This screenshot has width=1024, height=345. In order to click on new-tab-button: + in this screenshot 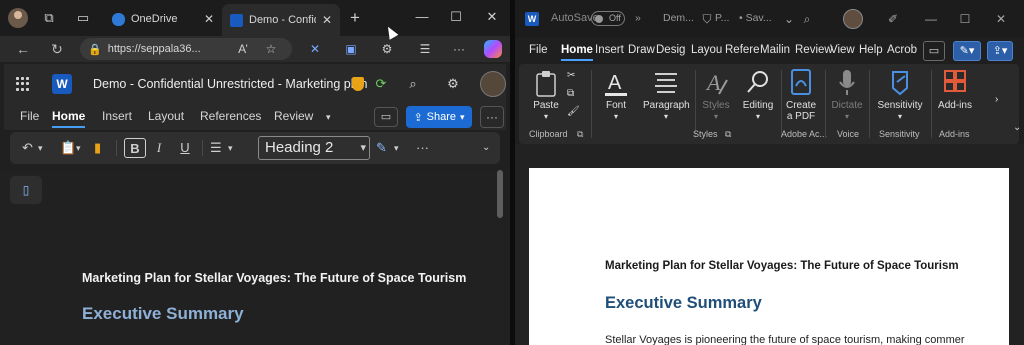, I will do `click(355, 18)`.